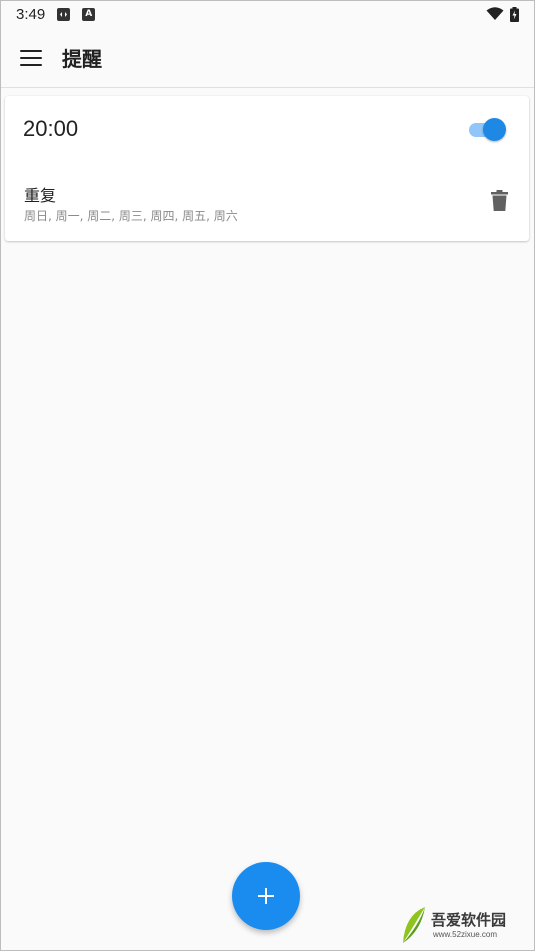  I want to click on toggle-thumb, so click(494, 129).